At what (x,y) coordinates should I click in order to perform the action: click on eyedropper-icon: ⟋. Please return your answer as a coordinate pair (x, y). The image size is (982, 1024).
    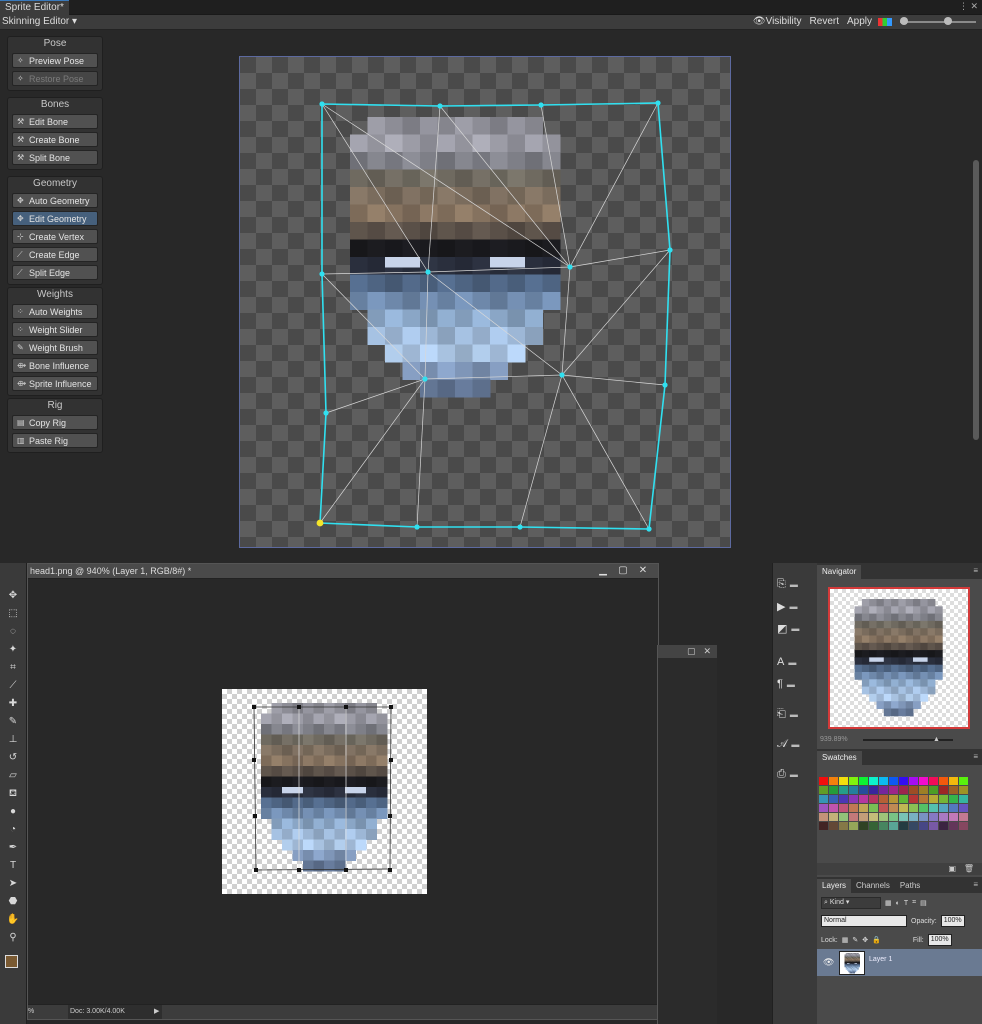
    Looking at the image, I should click on (13, 686).